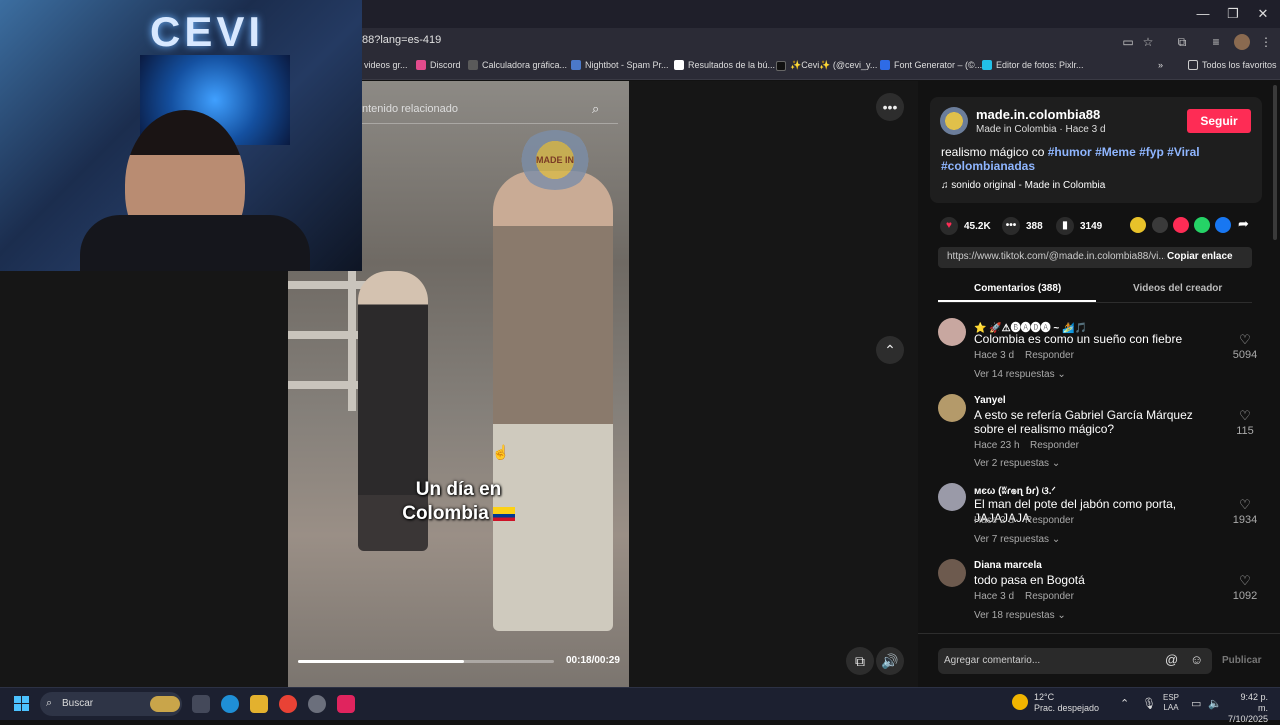 This screenshot has height=725, width=1280. Describe the element at coordinates (1148, 42) in the screenshot. I see `bookmark-star-icon: ☆` at that location.